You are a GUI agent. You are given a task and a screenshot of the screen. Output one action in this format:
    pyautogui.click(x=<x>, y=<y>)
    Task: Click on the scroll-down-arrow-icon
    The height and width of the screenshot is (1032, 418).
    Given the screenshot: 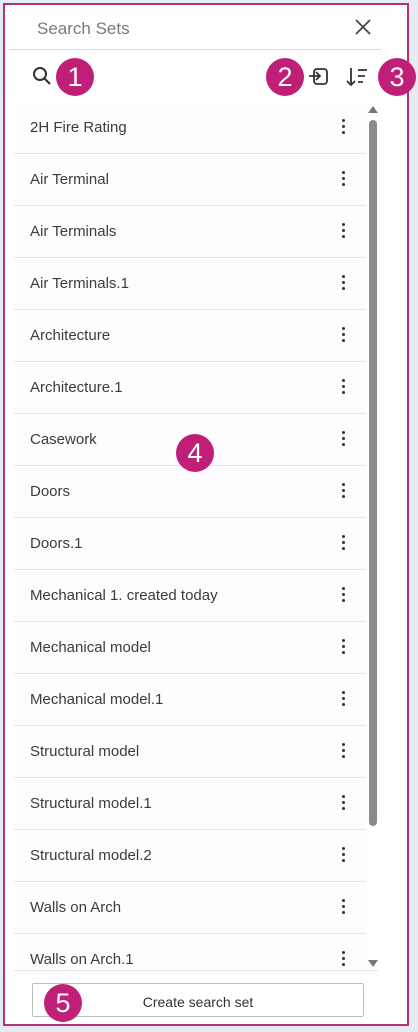 What is the action you would take?
    pyautogui.click(x=373, y=963)
    